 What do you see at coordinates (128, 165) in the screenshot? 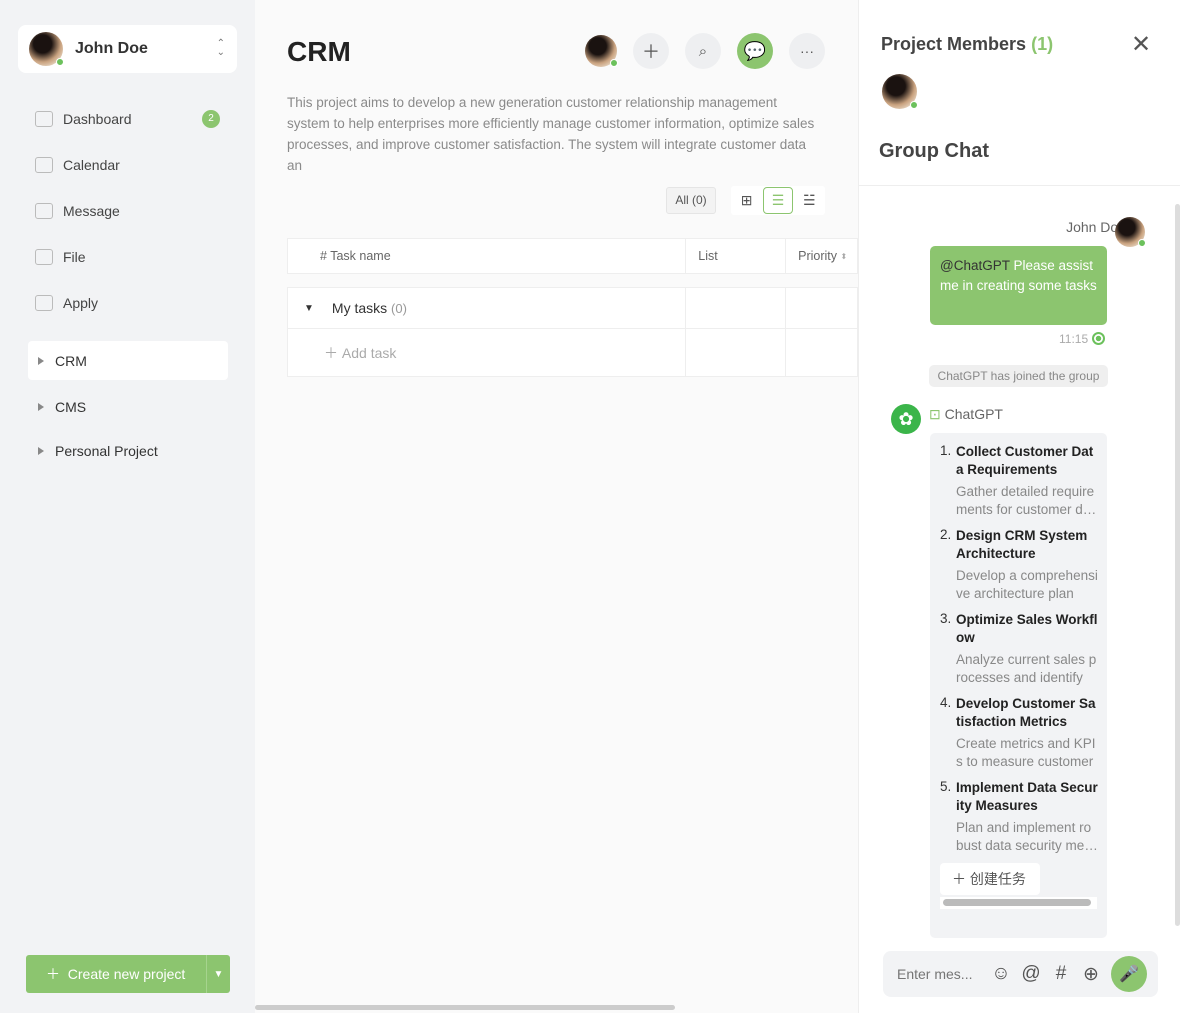
I see `nav-calendar: Calendar` at bounding box center [128, 165].